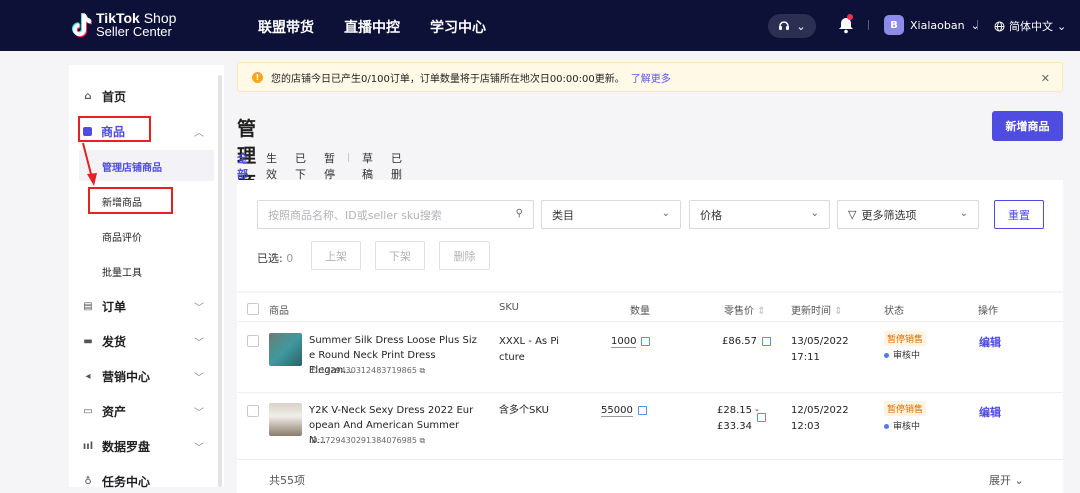  Describe the element at coordinates (852, 214) in the screenshot. I see `filter-icon: ▽` at that location.